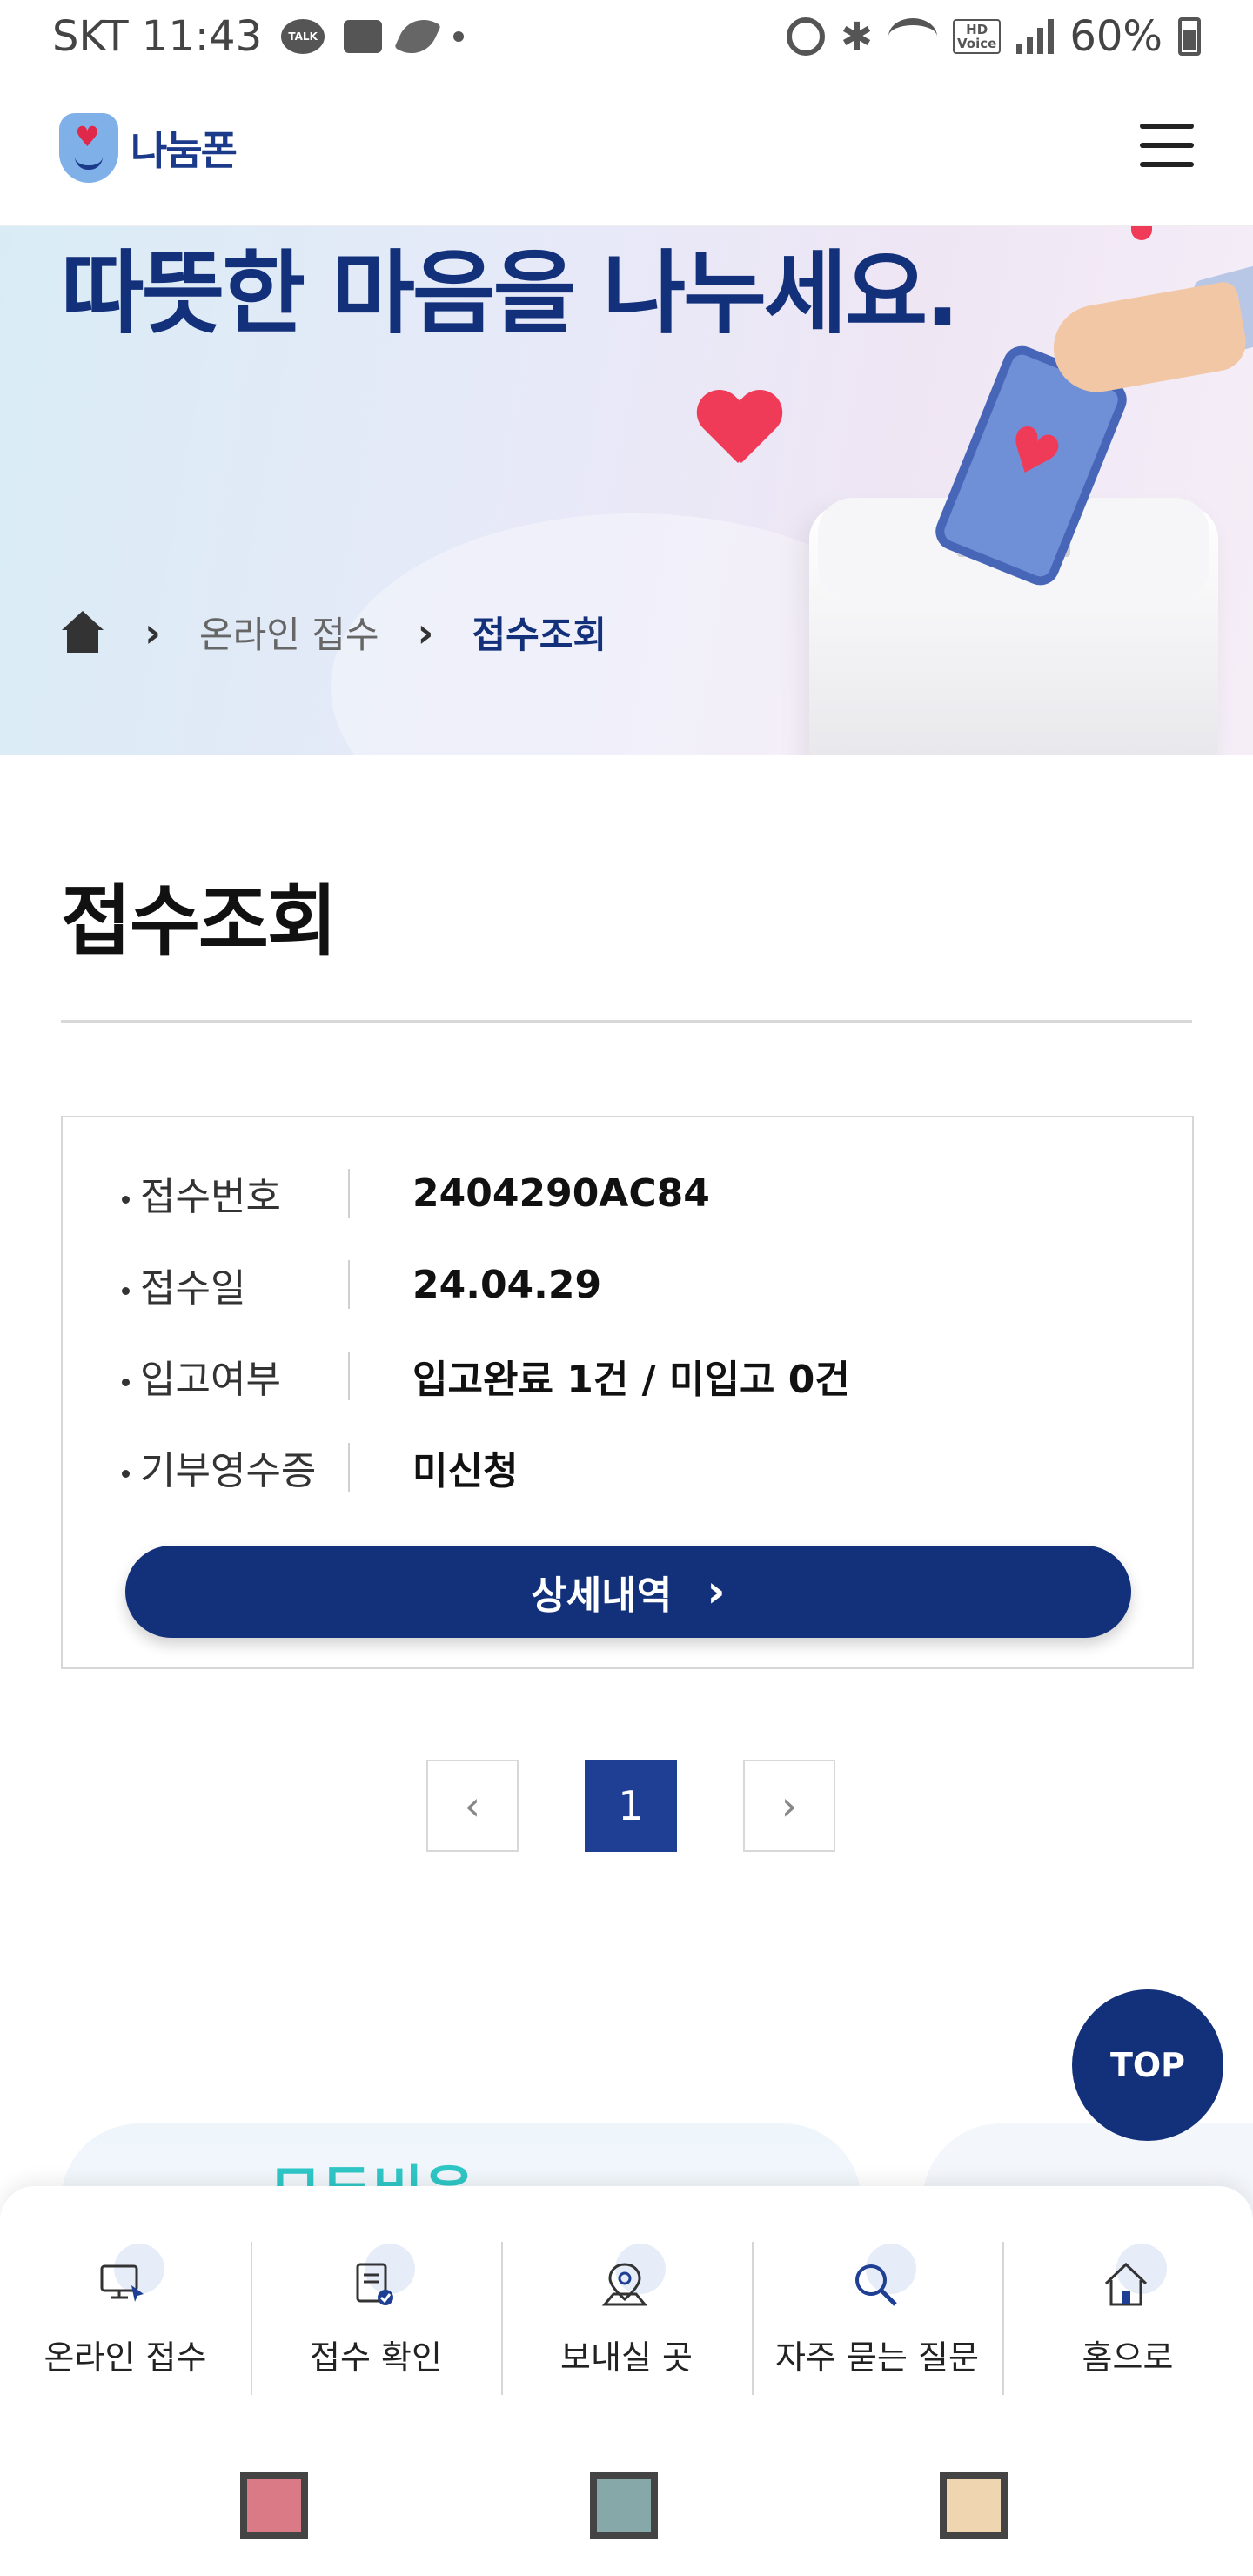 This screenshot has height=2576, width=1253. I want to click on small-heart-icon, so click(1141, 233).